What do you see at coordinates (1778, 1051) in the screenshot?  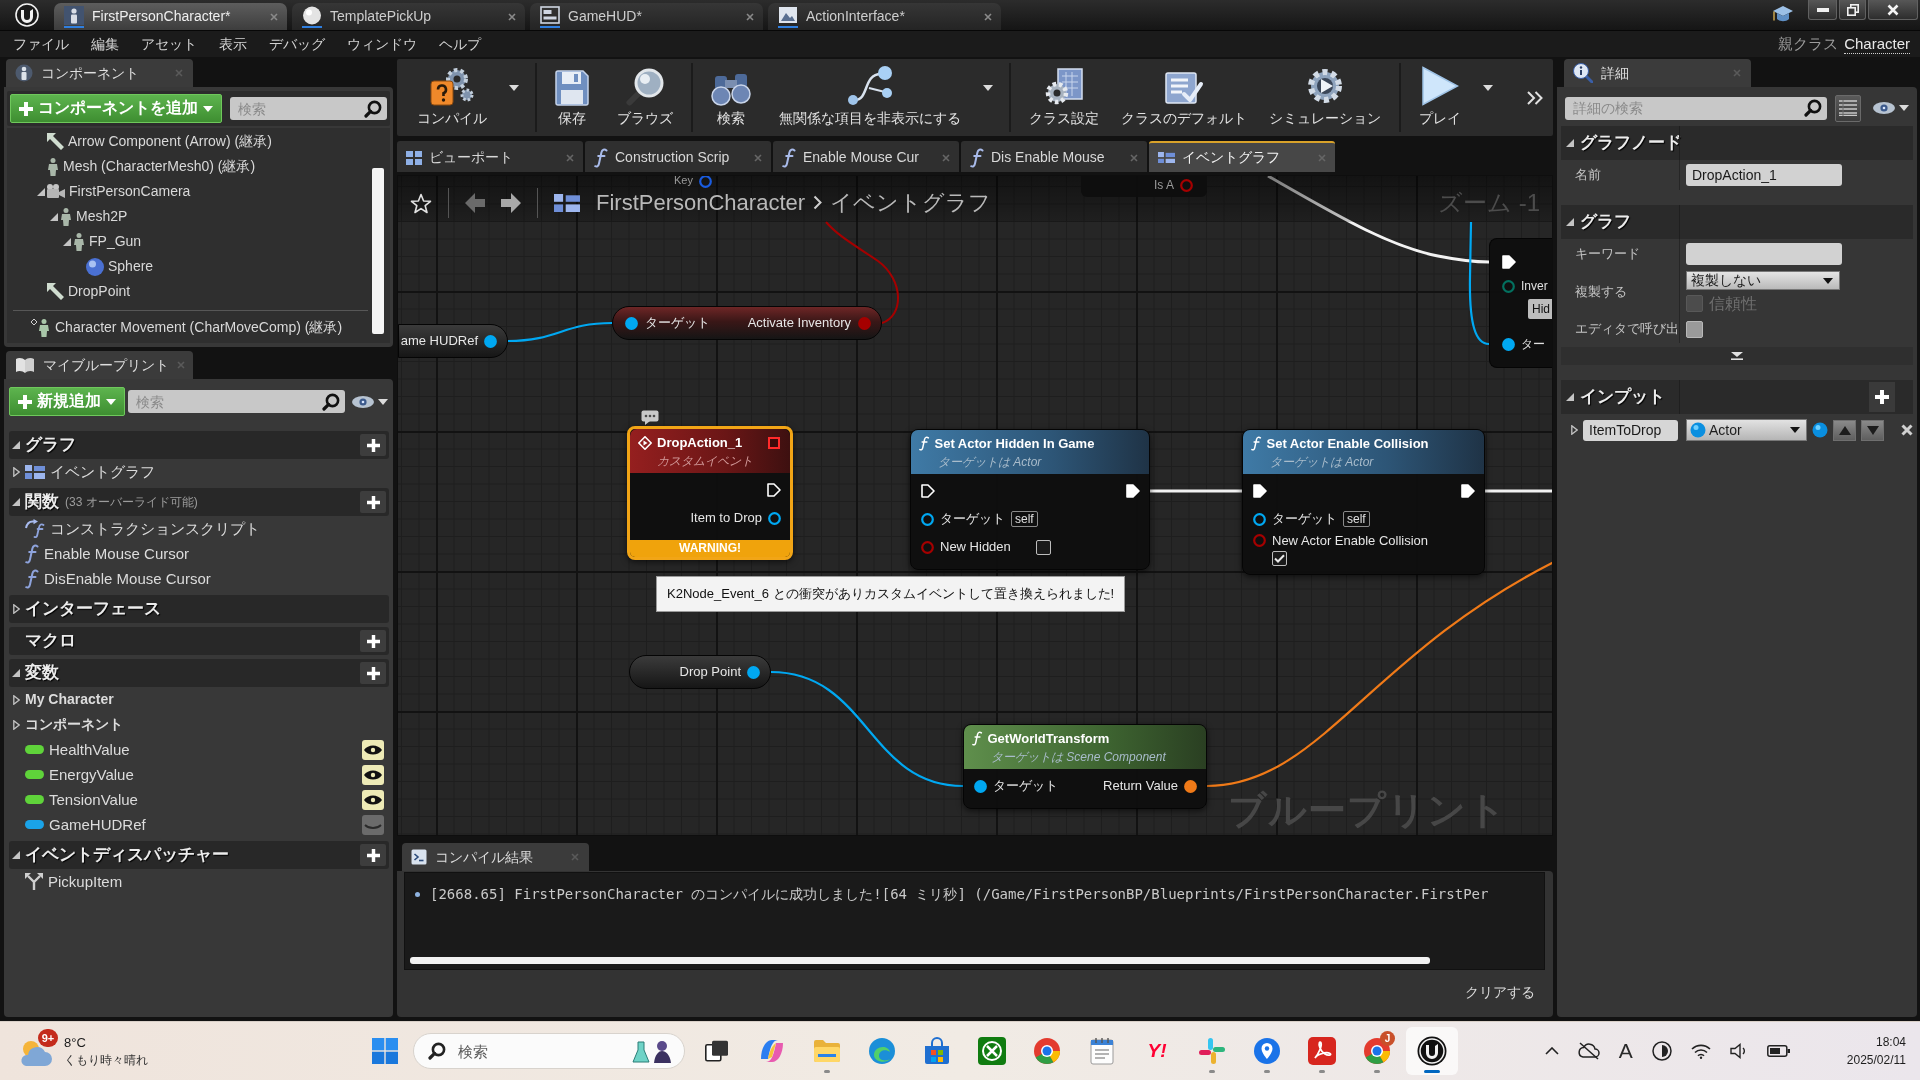 I see `battery-icon` at bounding box center [1778, 1051].